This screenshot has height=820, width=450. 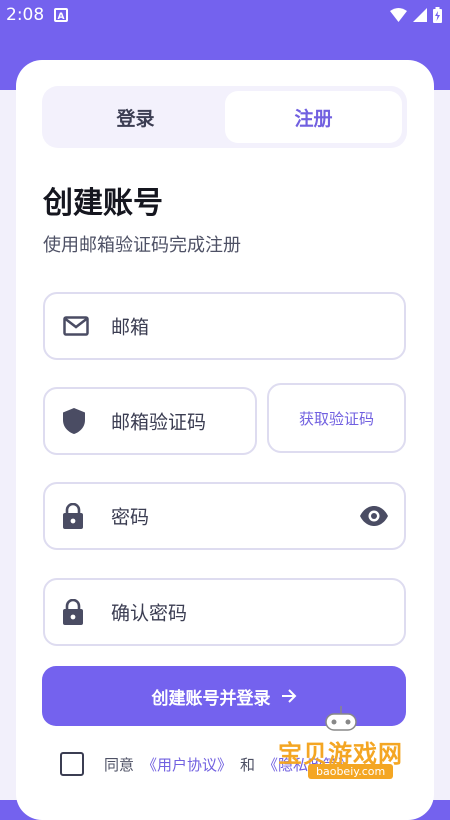 What do you see at coordinates (142, 245) in the screenshot?
I see `page-subtitle: 使用邮箱验证码完成注册` at bounding box center [142, 245].